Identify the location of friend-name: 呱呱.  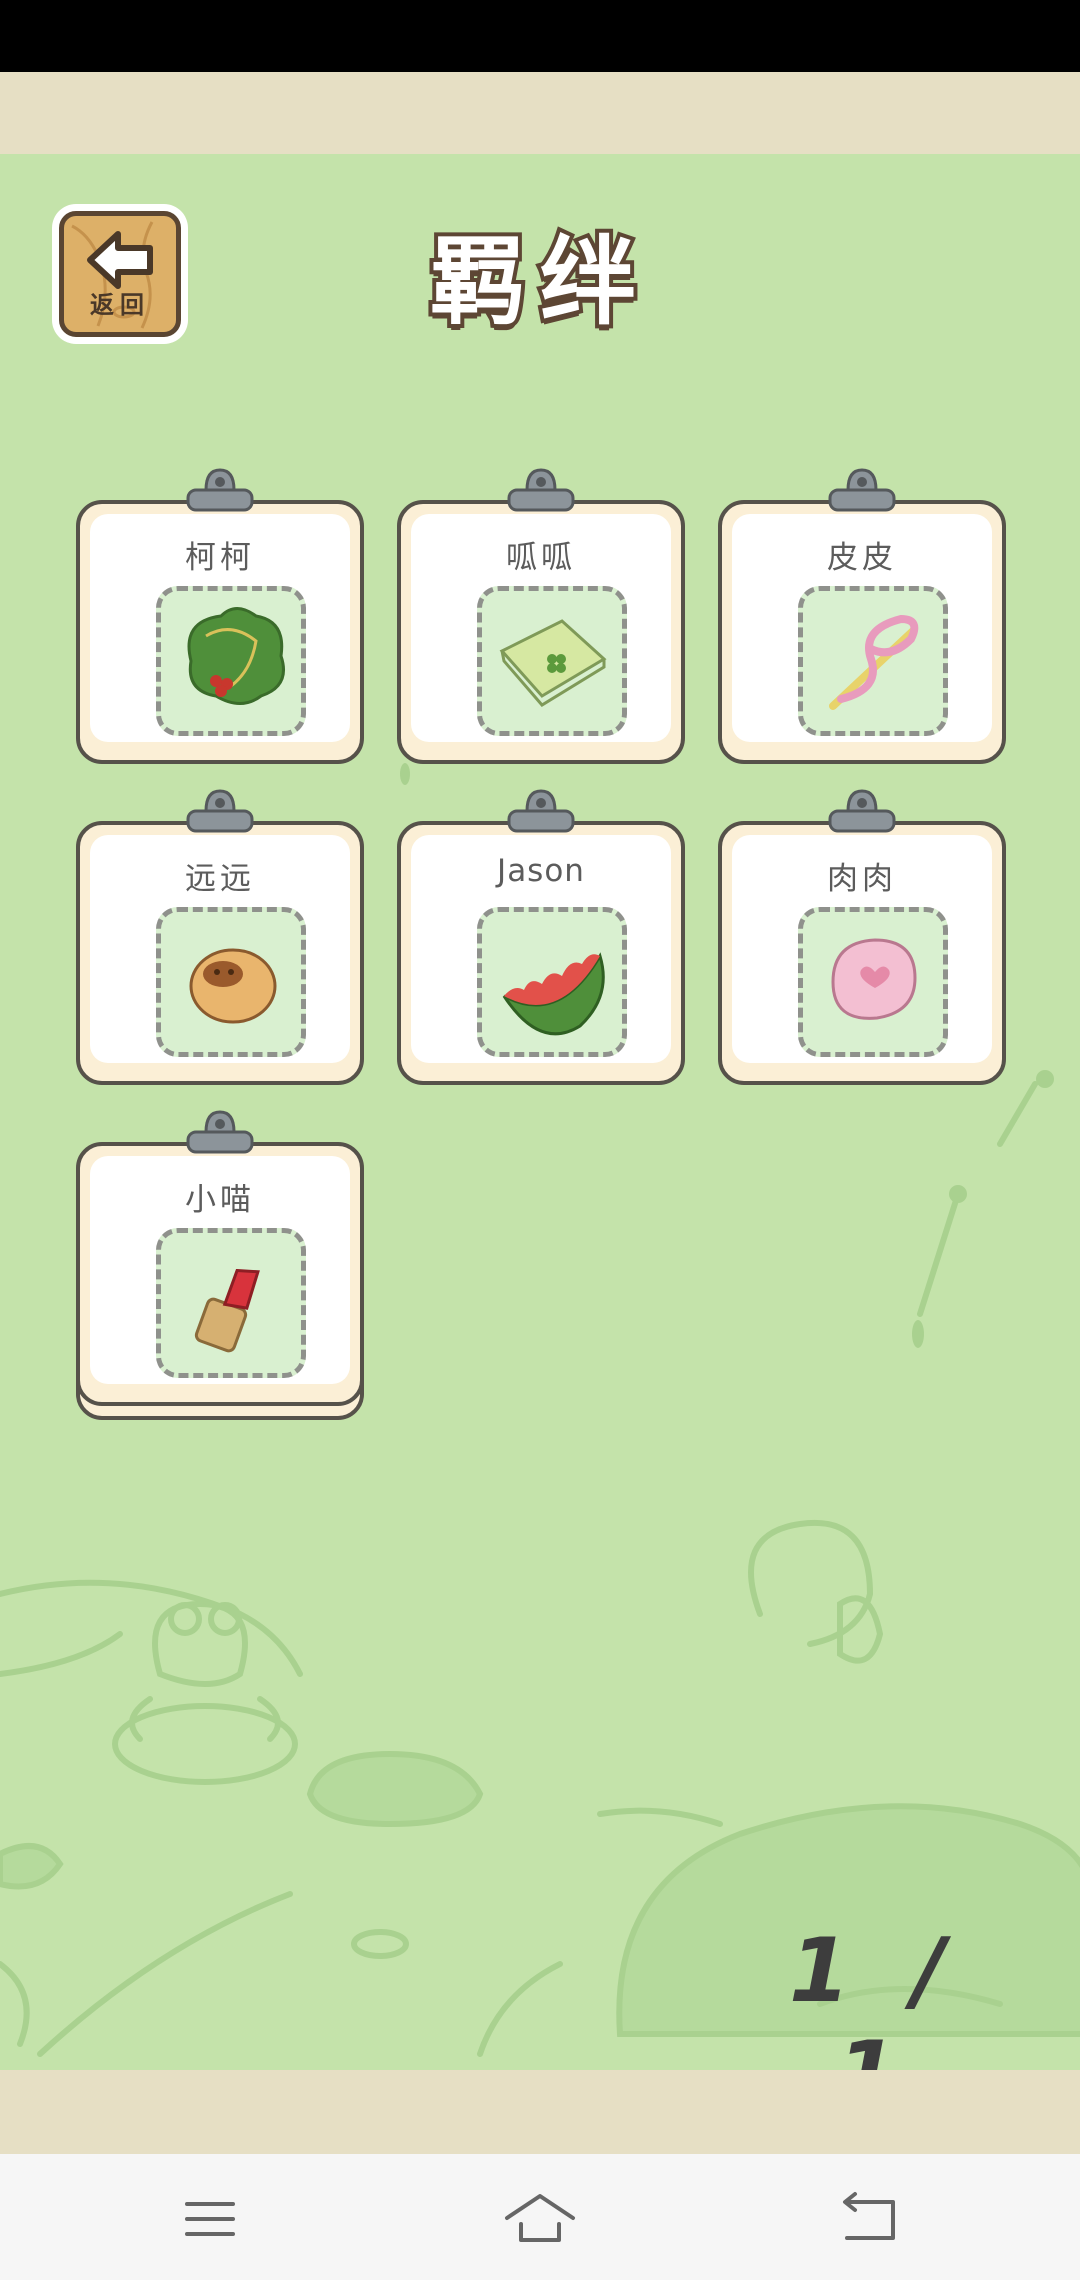
(541, 558).